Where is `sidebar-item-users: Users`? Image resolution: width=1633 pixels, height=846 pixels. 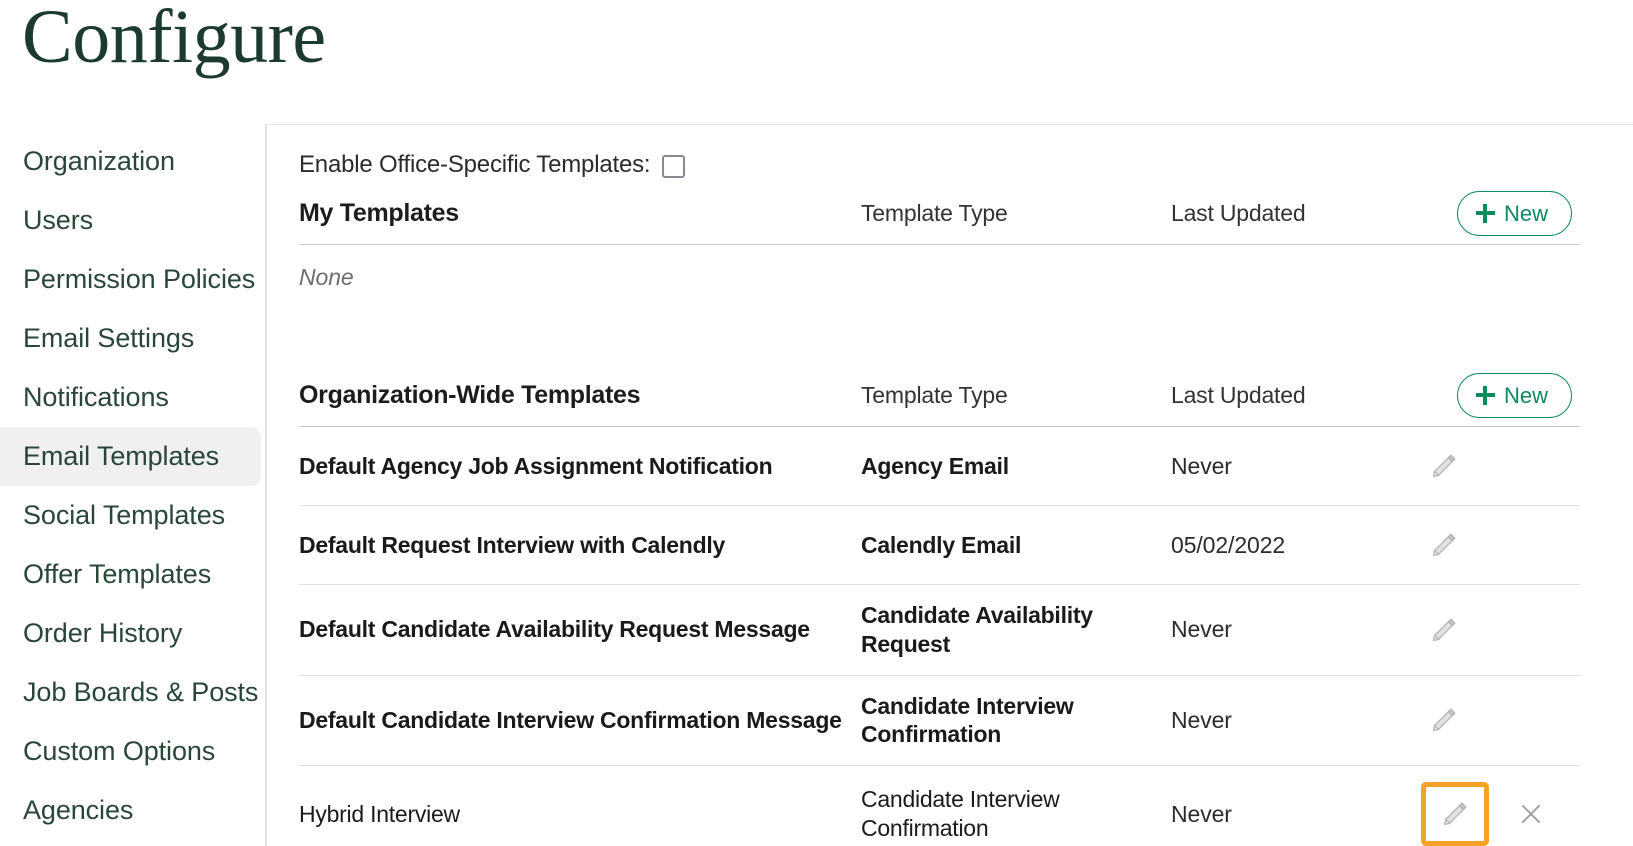
sidebar-item-users: Users is located at coordinates (130, 220).